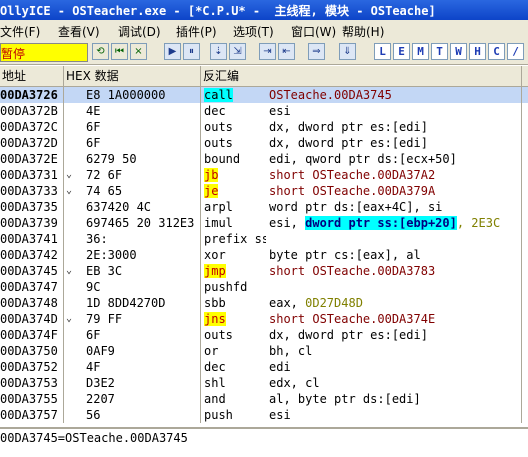 The width and height of the screenshot is (528, 457). What do you see at coordinates (29, 287) in the screenshot?
I see `address-cell: 00DA3747` at bounding box center [29, 287].